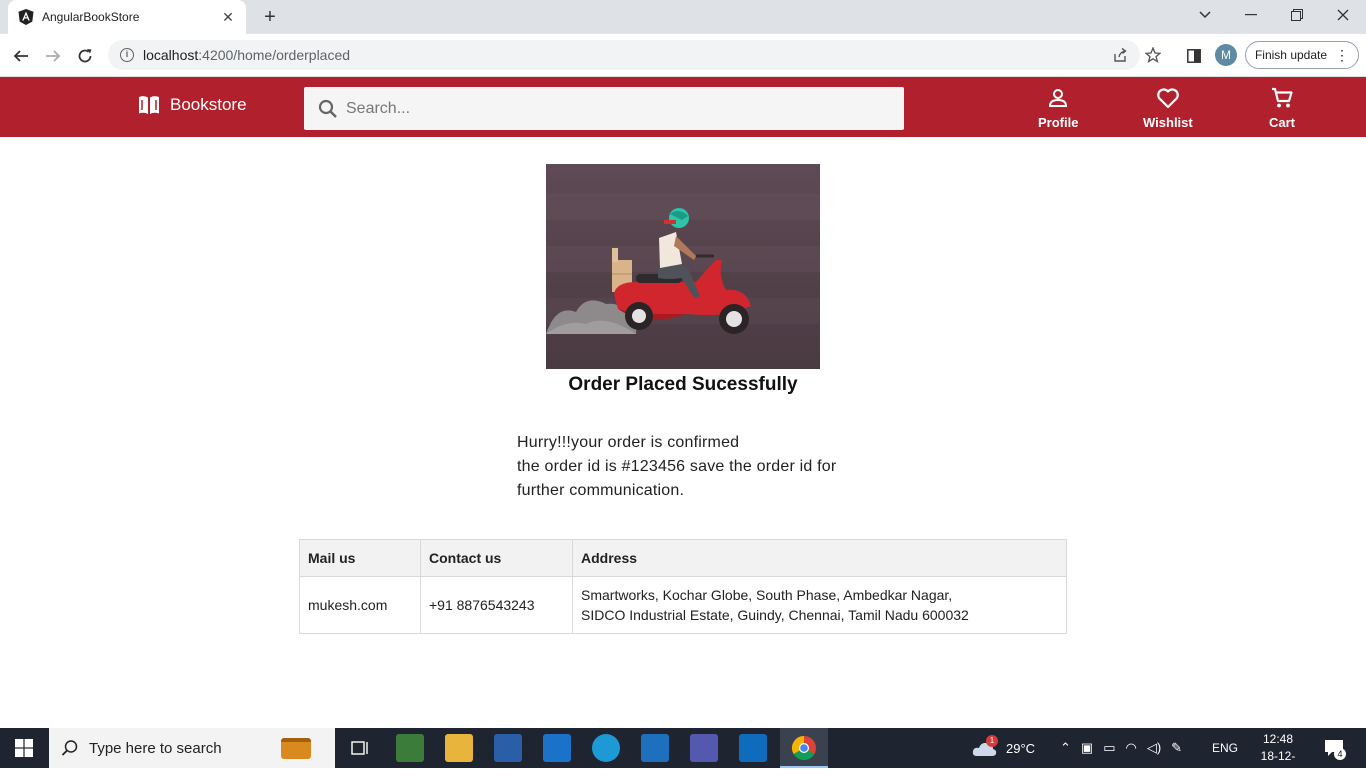  I want to click on message-line: further communication., so click(601, 490).